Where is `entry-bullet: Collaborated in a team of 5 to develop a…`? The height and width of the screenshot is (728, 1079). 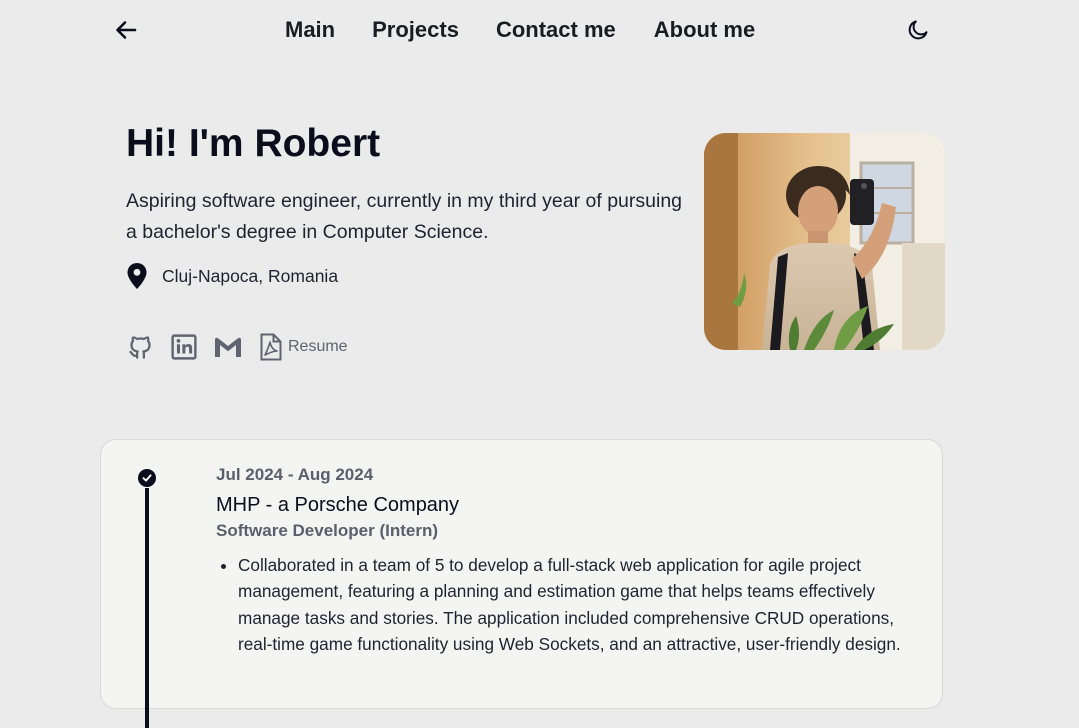 entry-bullet: Collaborated in a team of 5 to develop a… is located at coordinates (573, 604).